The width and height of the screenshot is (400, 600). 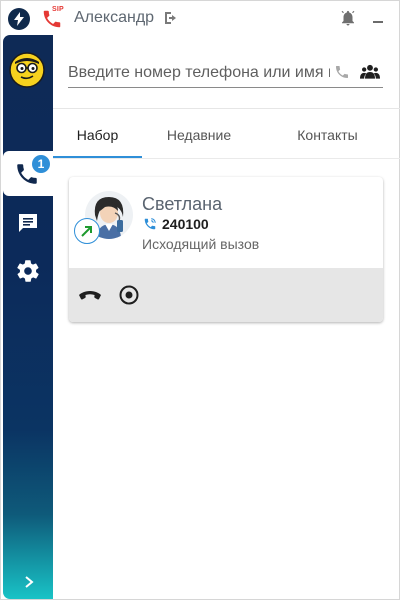 What do you see at coordinates (348, 18) in the screenshot?
I see `bell-icon` at bounding box center [348, 18].